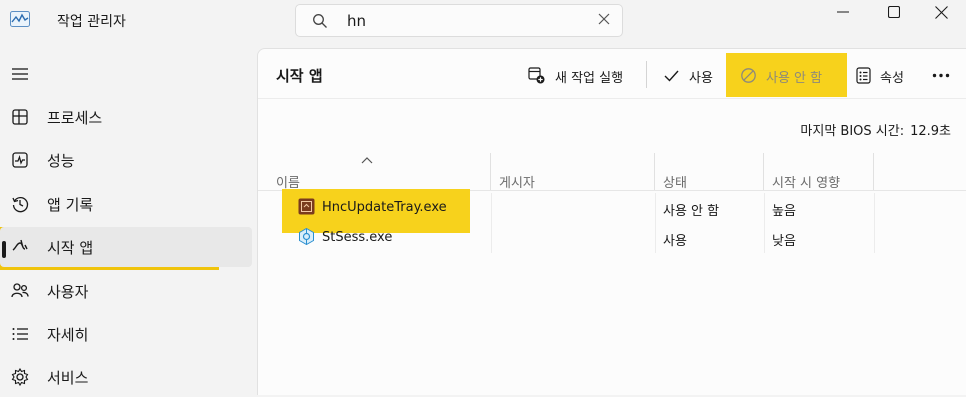 The image size is (966, 397). What do you see at coordinates (748, 75) in the screenshot?
I see `disable-icon` at bounding box center [748, 75].